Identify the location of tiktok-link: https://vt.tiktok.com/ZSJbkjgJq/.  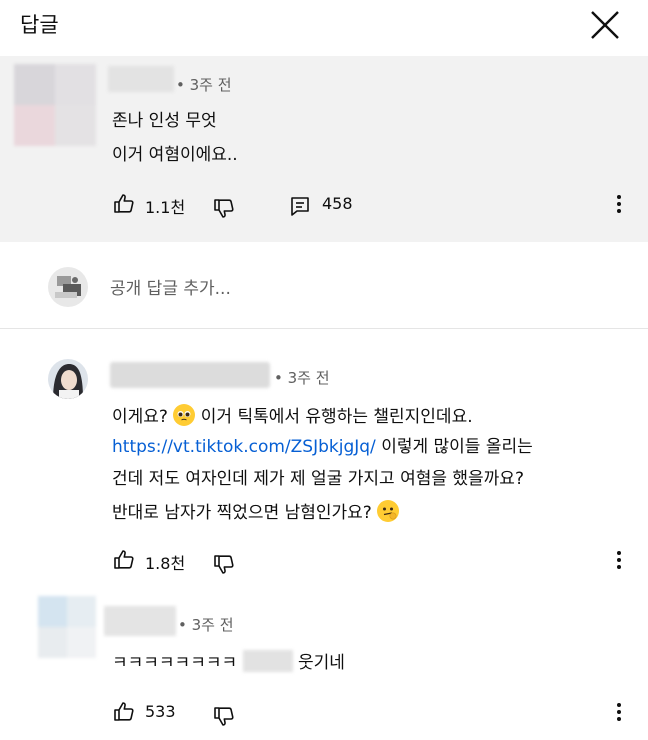
(244, 447).